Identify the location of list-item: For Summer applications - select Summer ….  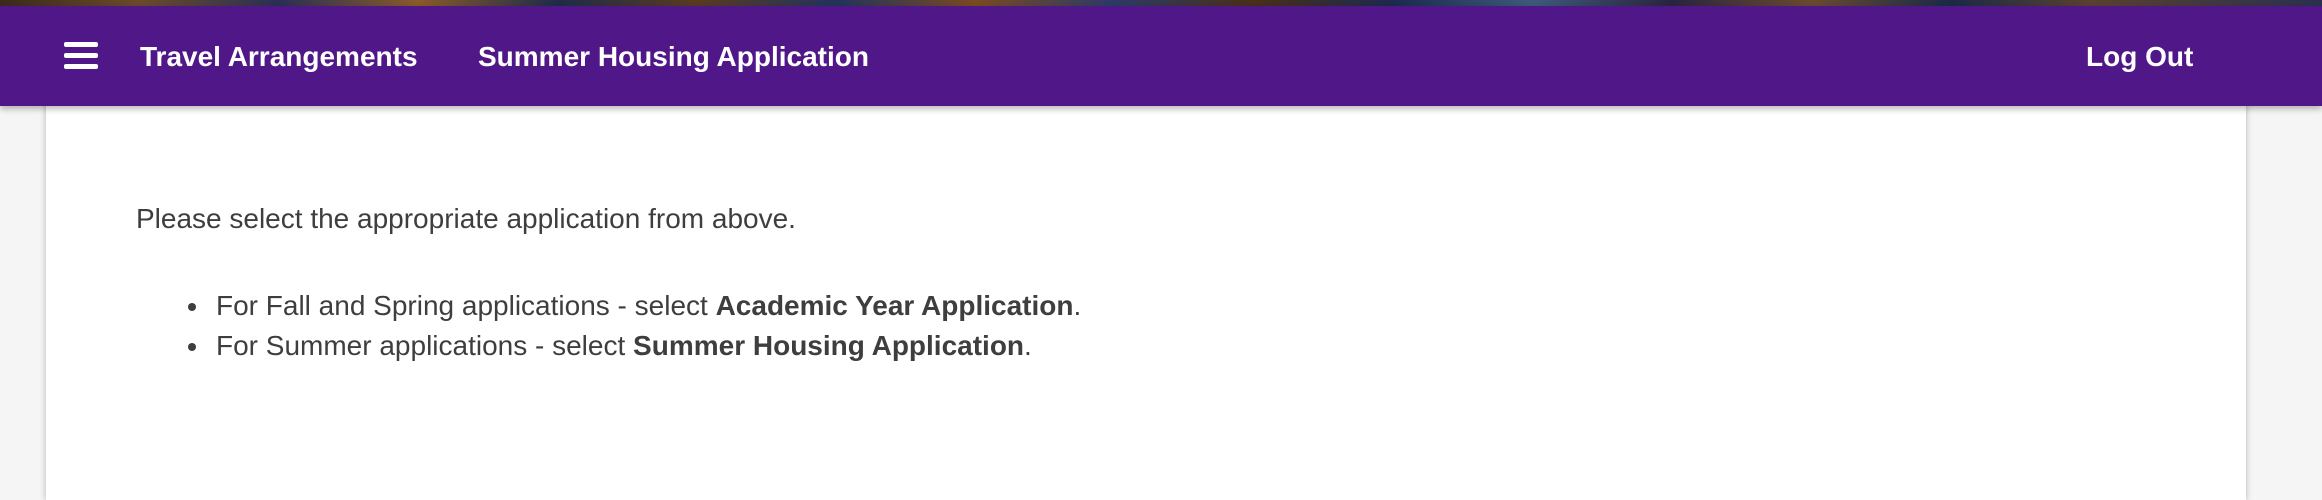
(608, 346).